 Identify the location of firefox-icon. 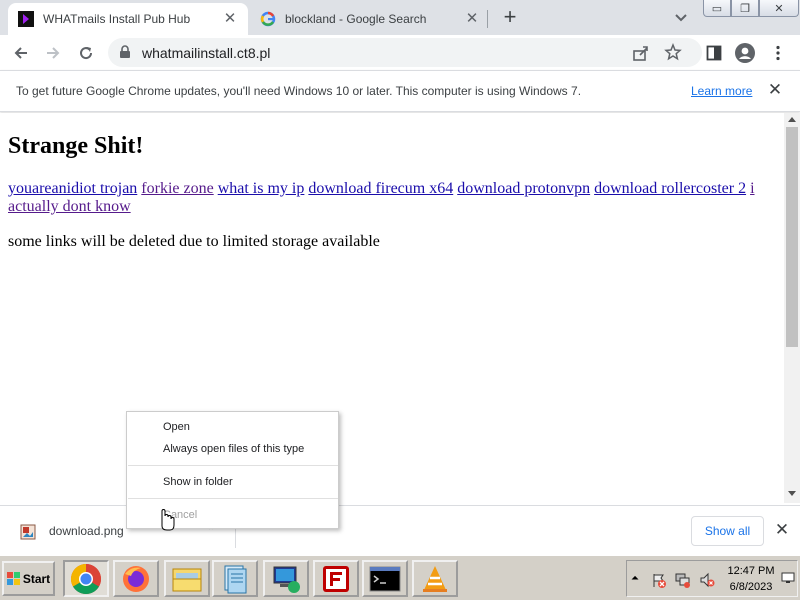
(136, 578).